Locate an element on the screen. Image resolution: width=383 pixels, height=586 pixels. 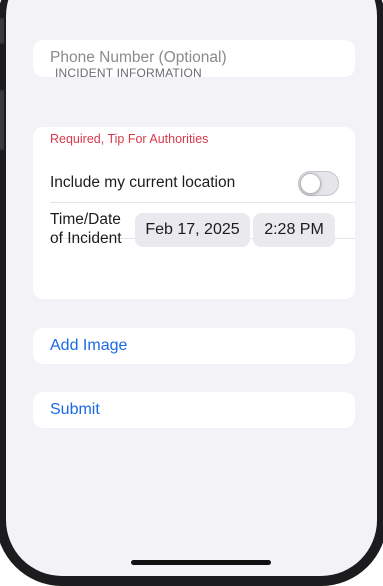
time-date-label: Time/Date of Incident is located at coordinates (95, 229).